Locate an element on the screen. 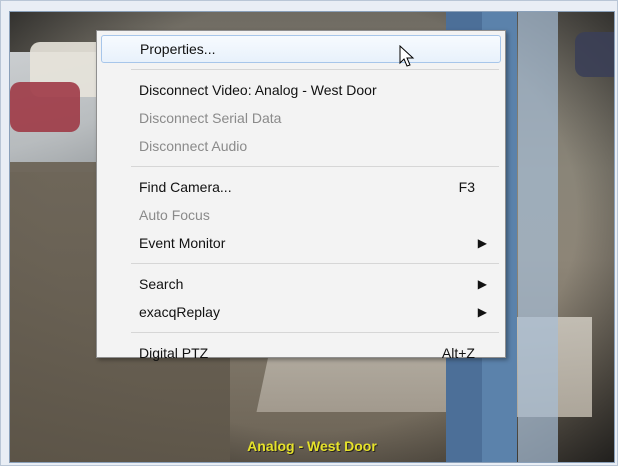 Image resolution: width=618 pixels, height=466 pixels. menu-item-shortcut: F3 is located at coordinates (466, 187).